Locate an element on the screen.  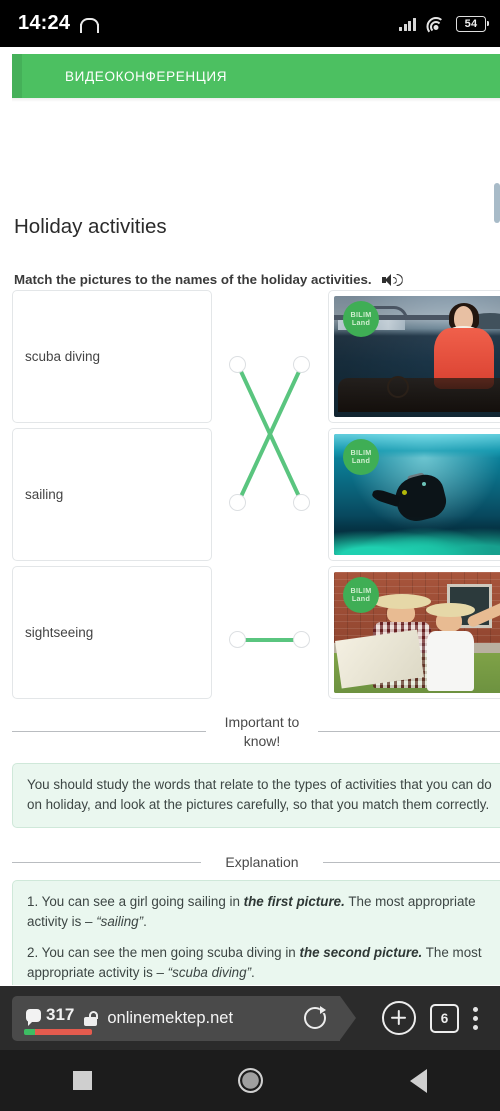
picture-card-sightseeing: BILIM Land is located at coordinates (414, 632).